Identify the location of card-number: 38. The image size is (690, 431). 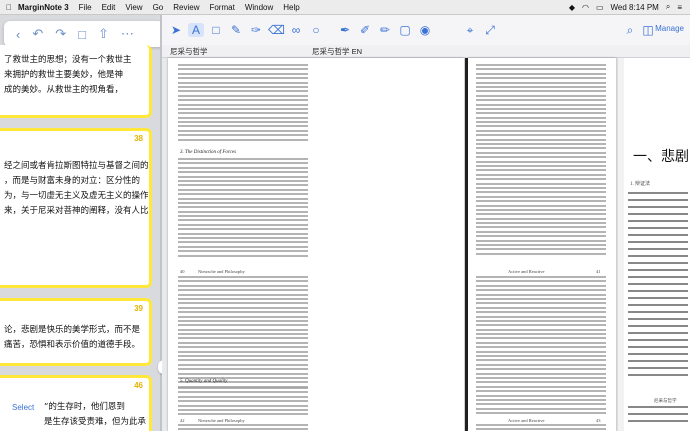
(138, 138).